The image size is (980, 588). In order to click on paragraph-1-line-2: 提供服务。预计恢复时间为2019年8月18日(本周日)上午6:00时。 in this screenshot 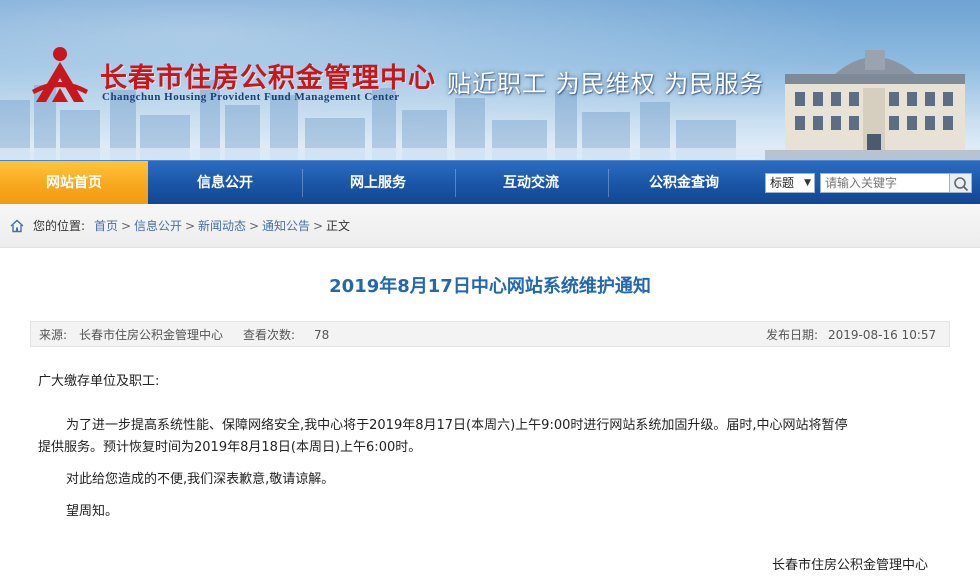, I will do `click(230, 447)`.